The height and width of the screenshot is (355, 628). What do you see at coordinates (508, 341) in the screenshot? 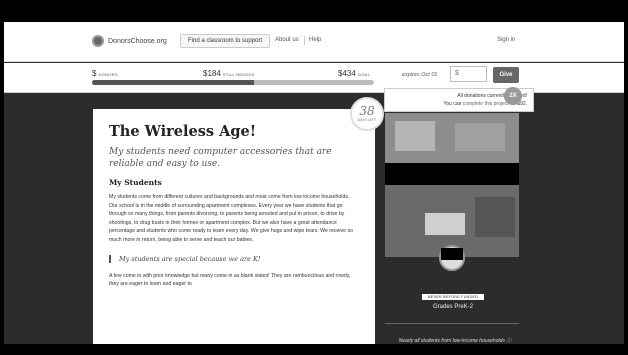
I see `info-icon: ⓘ` at bounding box center [508, 341].